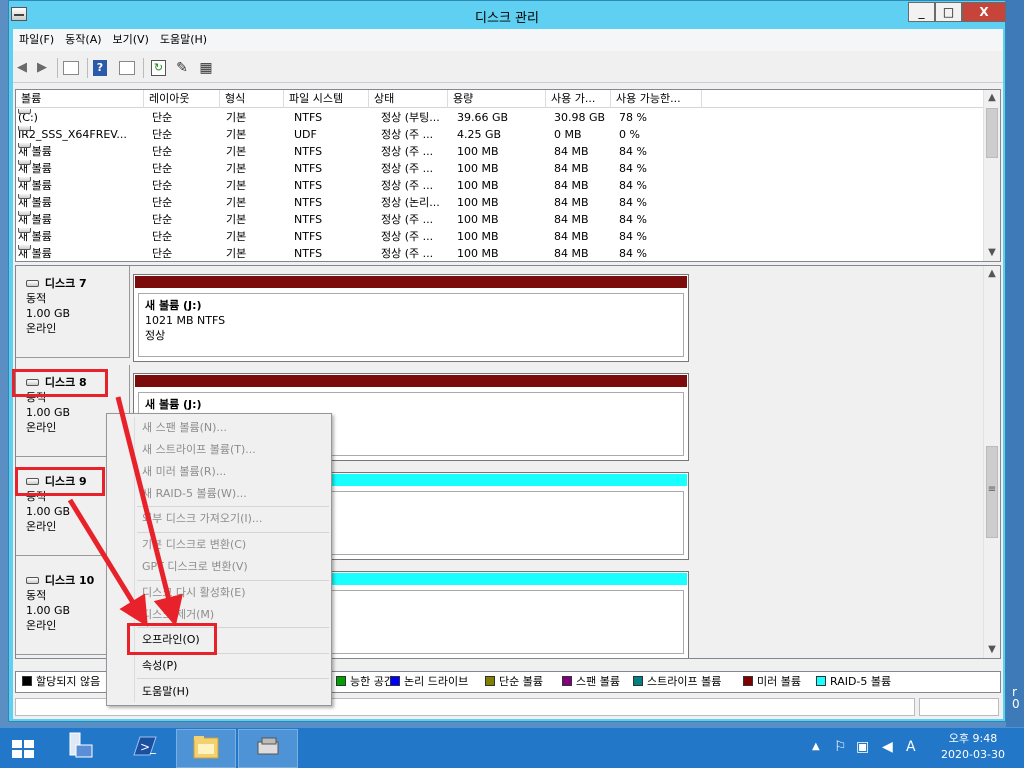  I want to click on volume-list-scrollbar: ▲ ▼, so click(991, 175).